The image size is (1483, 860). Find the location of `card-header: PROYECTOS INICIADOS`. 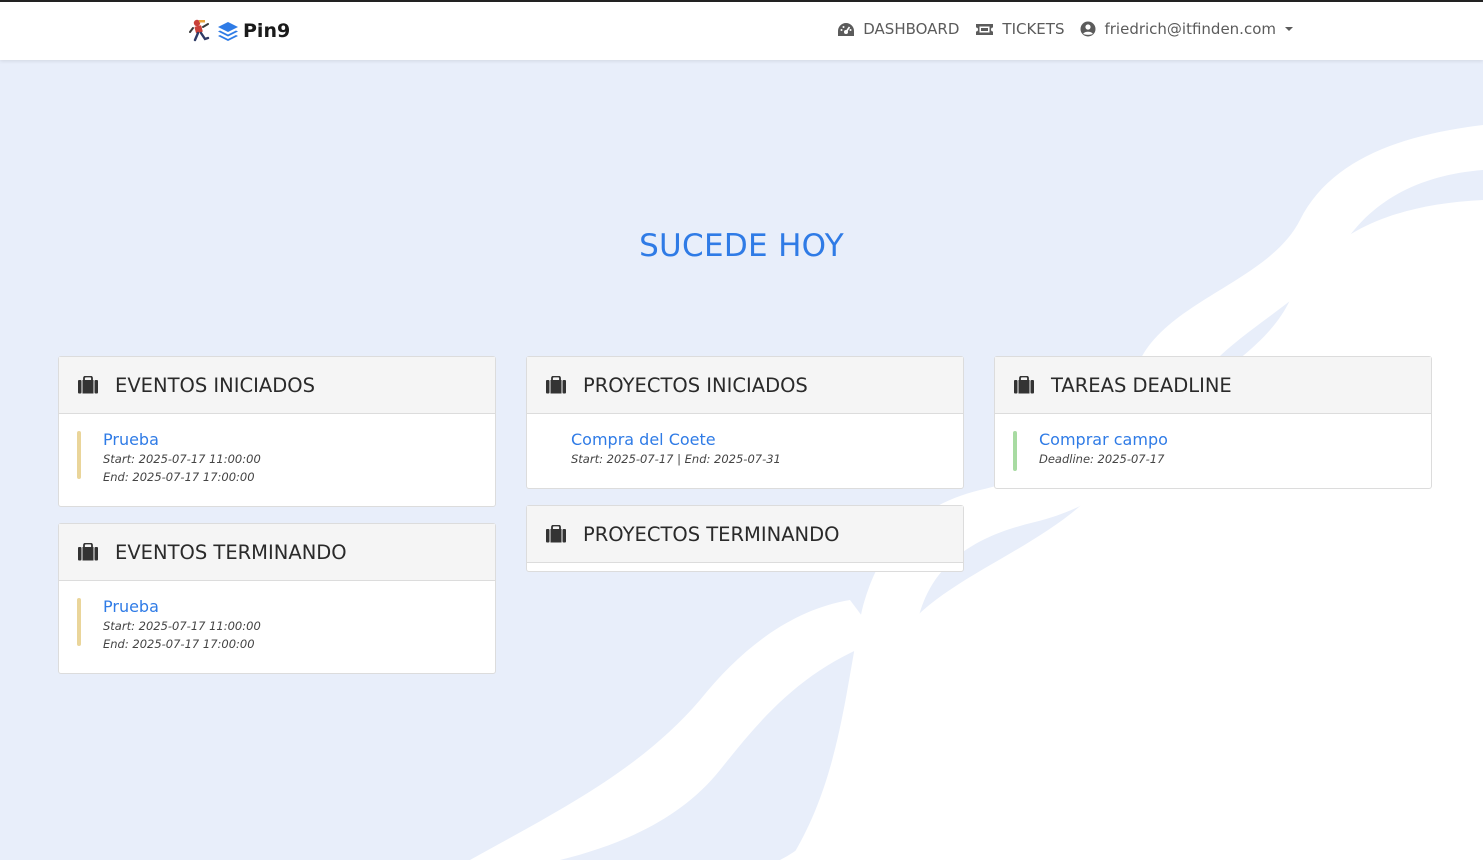

card-header: PROYECTOS INICIADOS is located at coordinates (745, 385).